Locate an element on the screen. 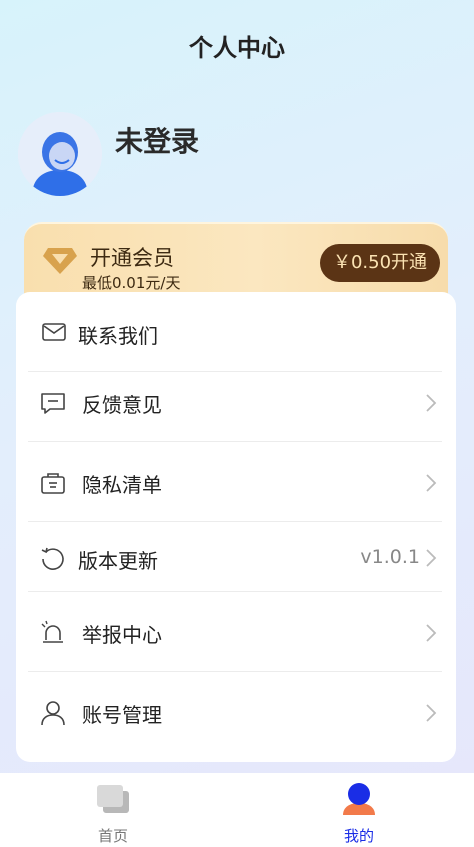 The image size is (474, 847). bottom-tabbar: 首页 我的 is located at coordinates (237, 810).